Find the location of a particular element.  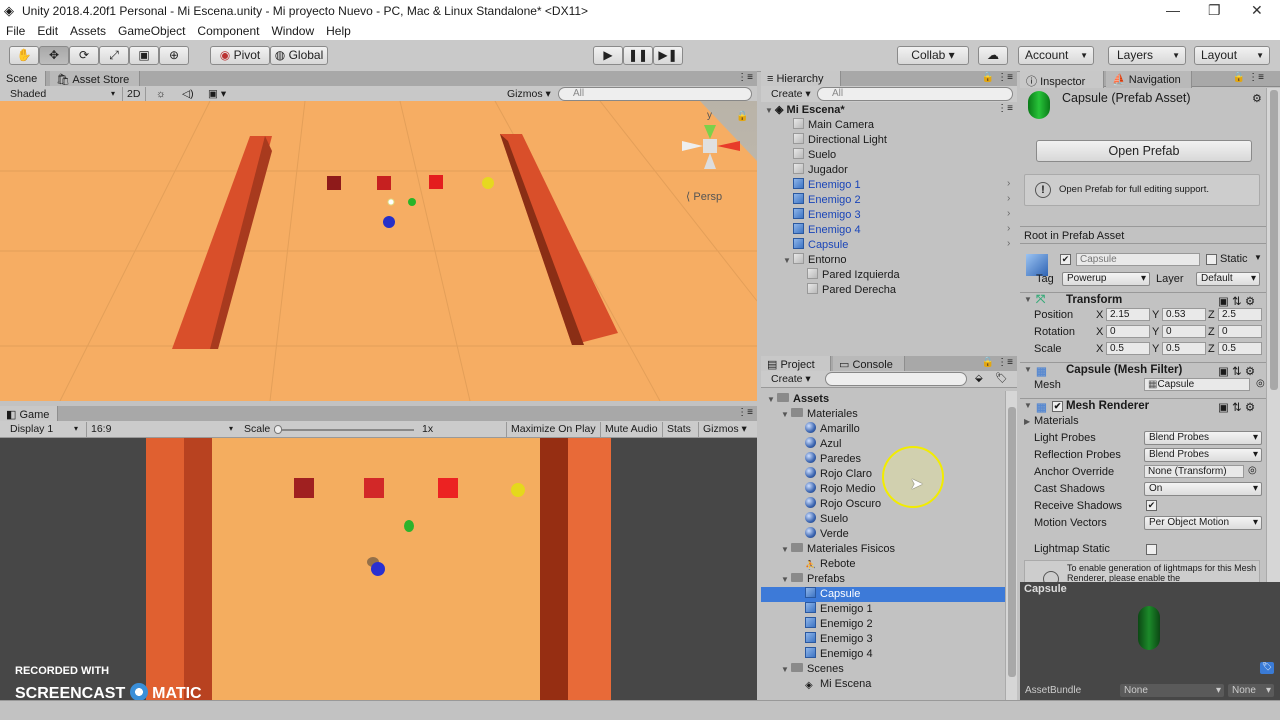

light-toggle-icon: ☼ is located at coordinates (163, 94).